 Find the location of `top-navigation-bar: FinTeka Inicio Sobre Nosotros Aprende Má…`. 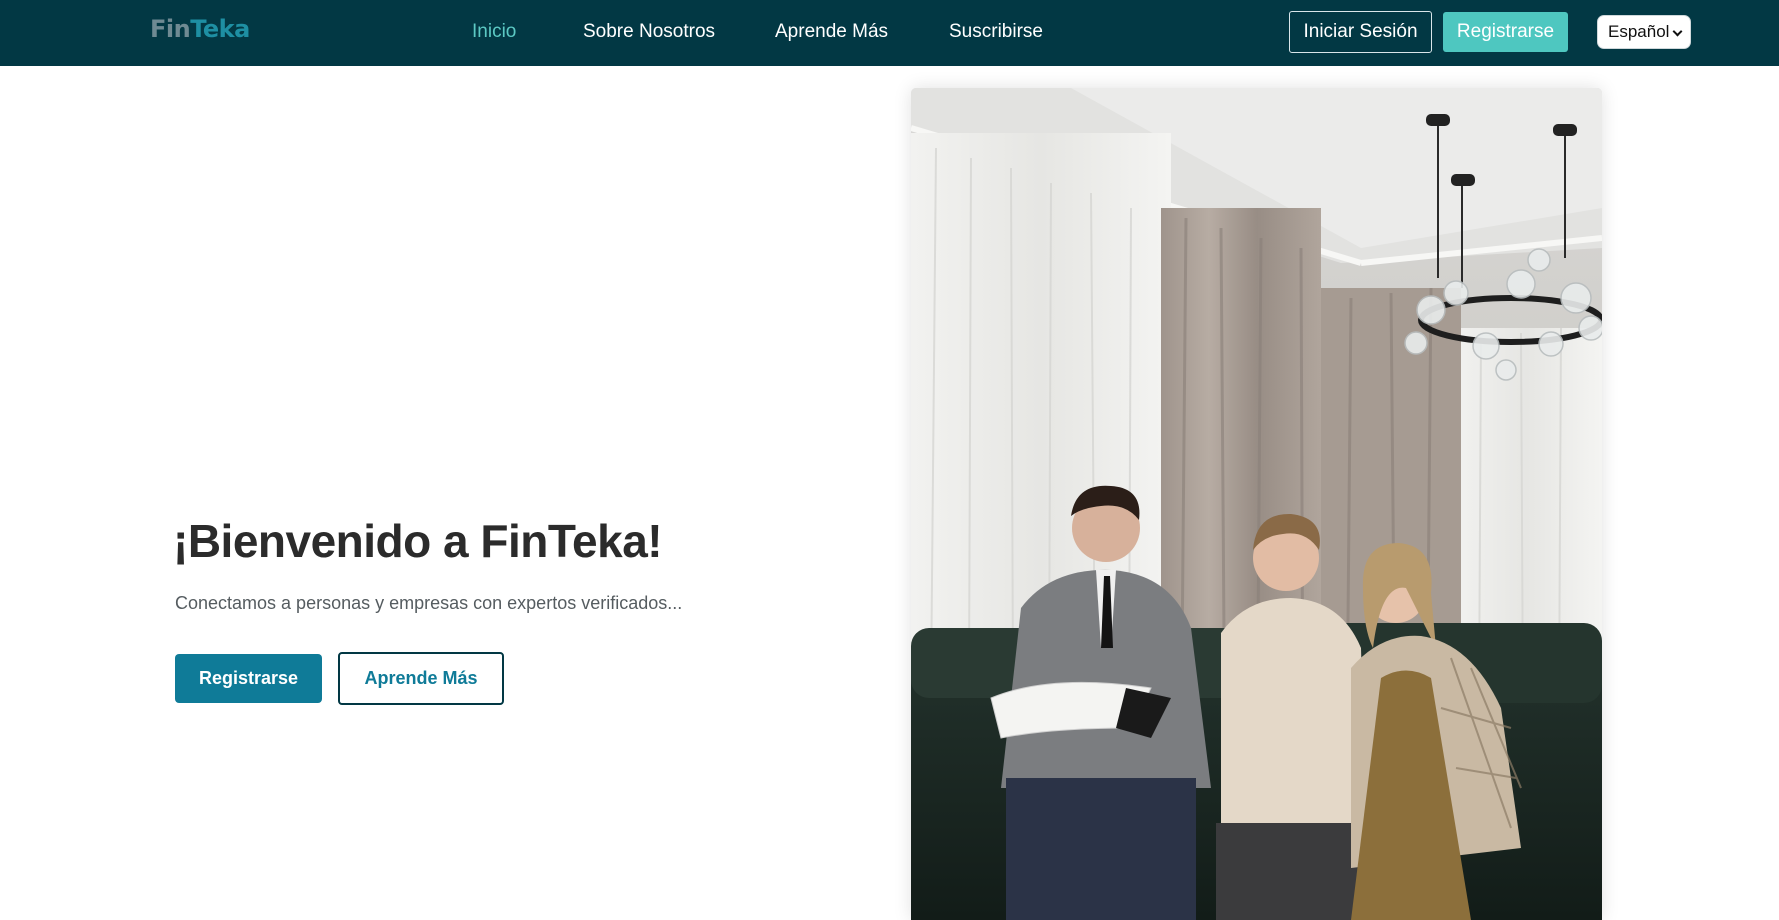

top-navigation-bar: FinTeka Inicio Sobre Nosotros Aprende Má… is located at coordinates (889, 33).